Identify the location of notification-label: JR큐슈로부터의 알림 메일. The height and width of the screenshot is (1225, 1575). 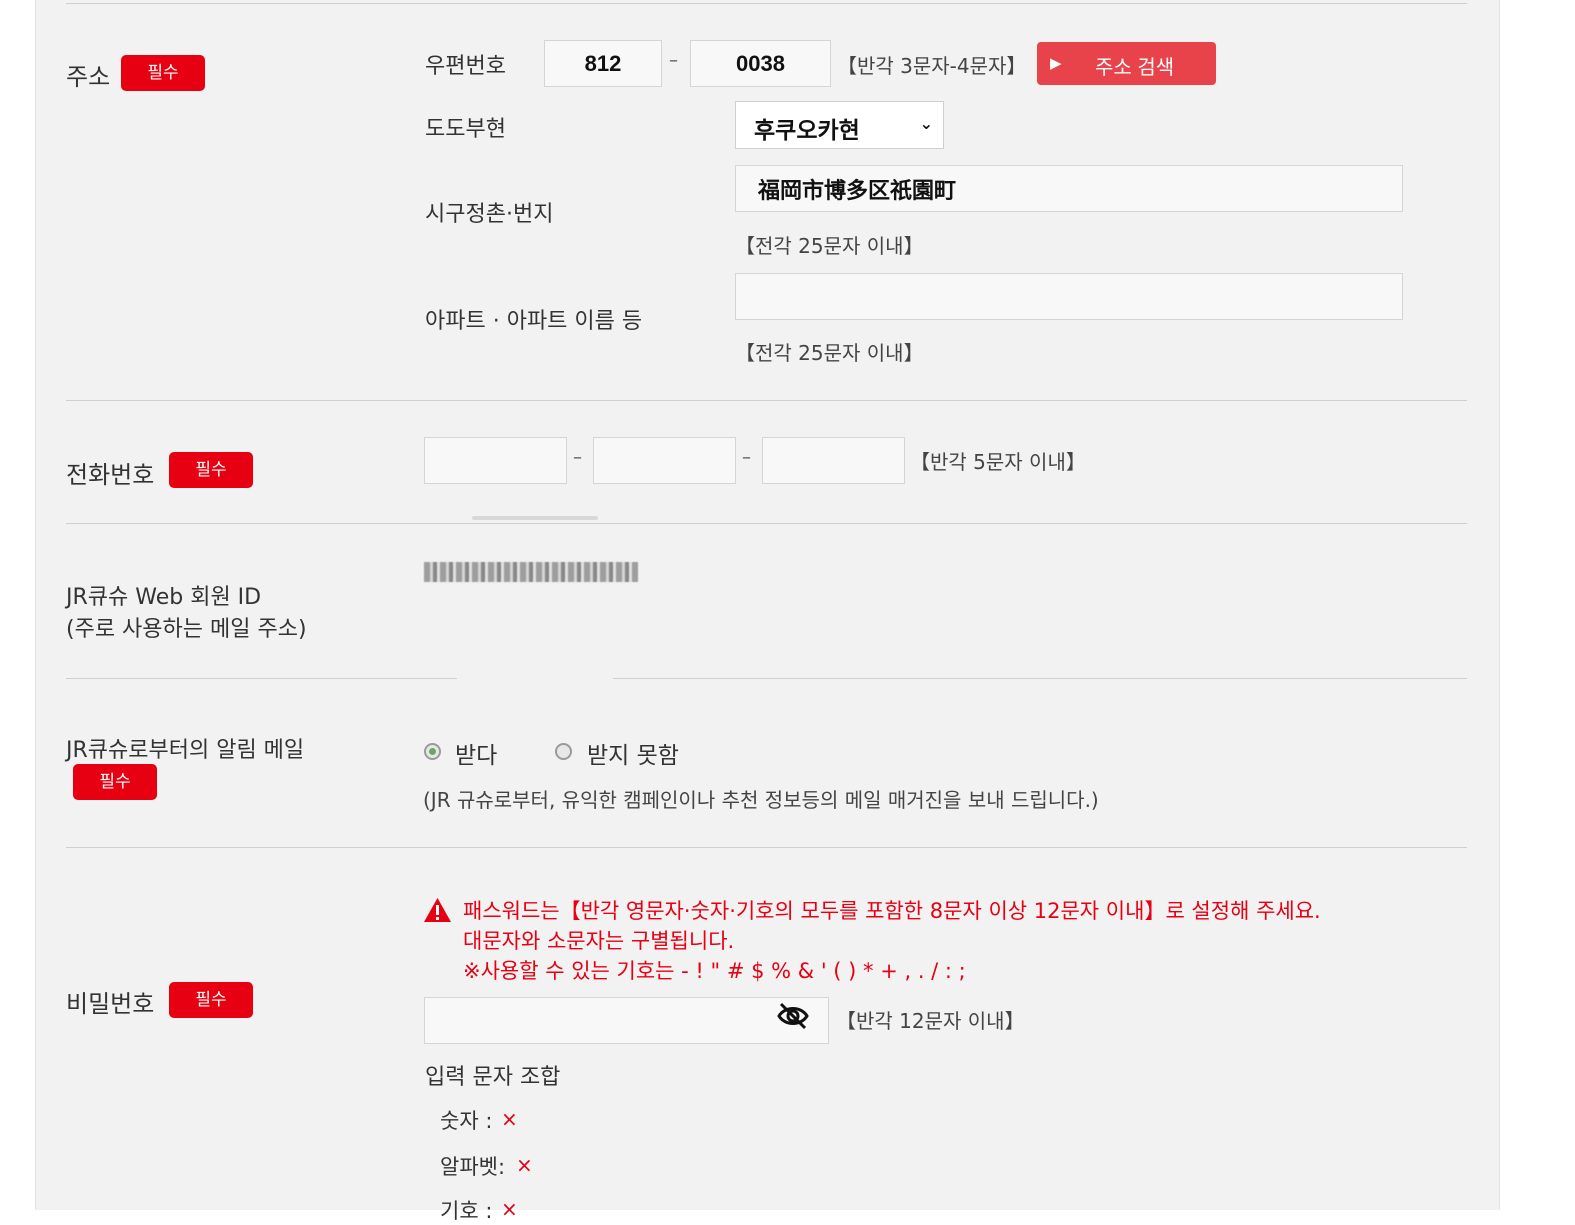
(185, 750).